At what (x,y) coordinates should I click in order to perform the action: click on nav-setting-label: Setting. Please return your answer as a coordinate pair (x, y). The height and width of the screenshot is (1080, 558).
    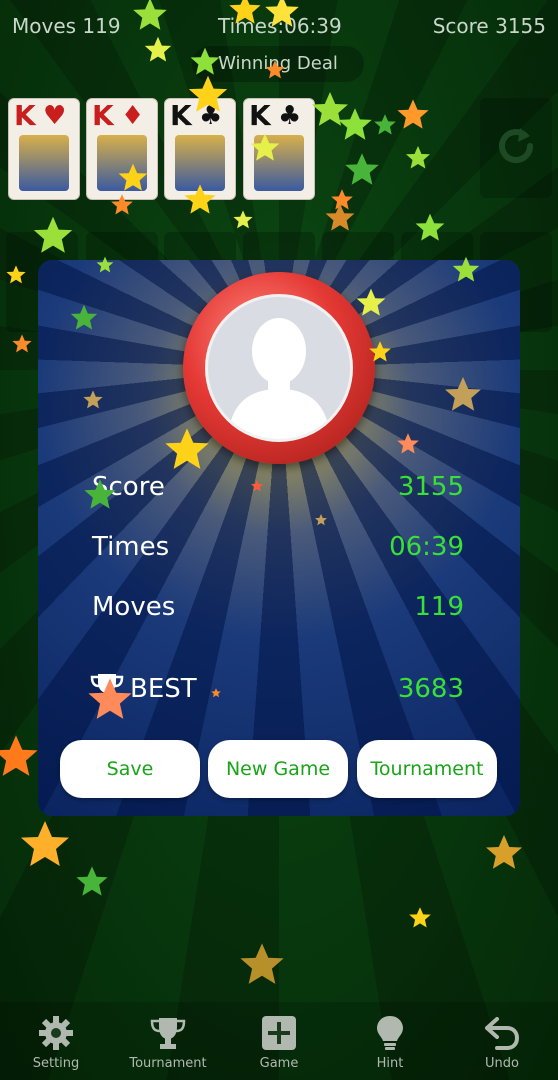
    Looking at the image, I should click on (56, 1063).